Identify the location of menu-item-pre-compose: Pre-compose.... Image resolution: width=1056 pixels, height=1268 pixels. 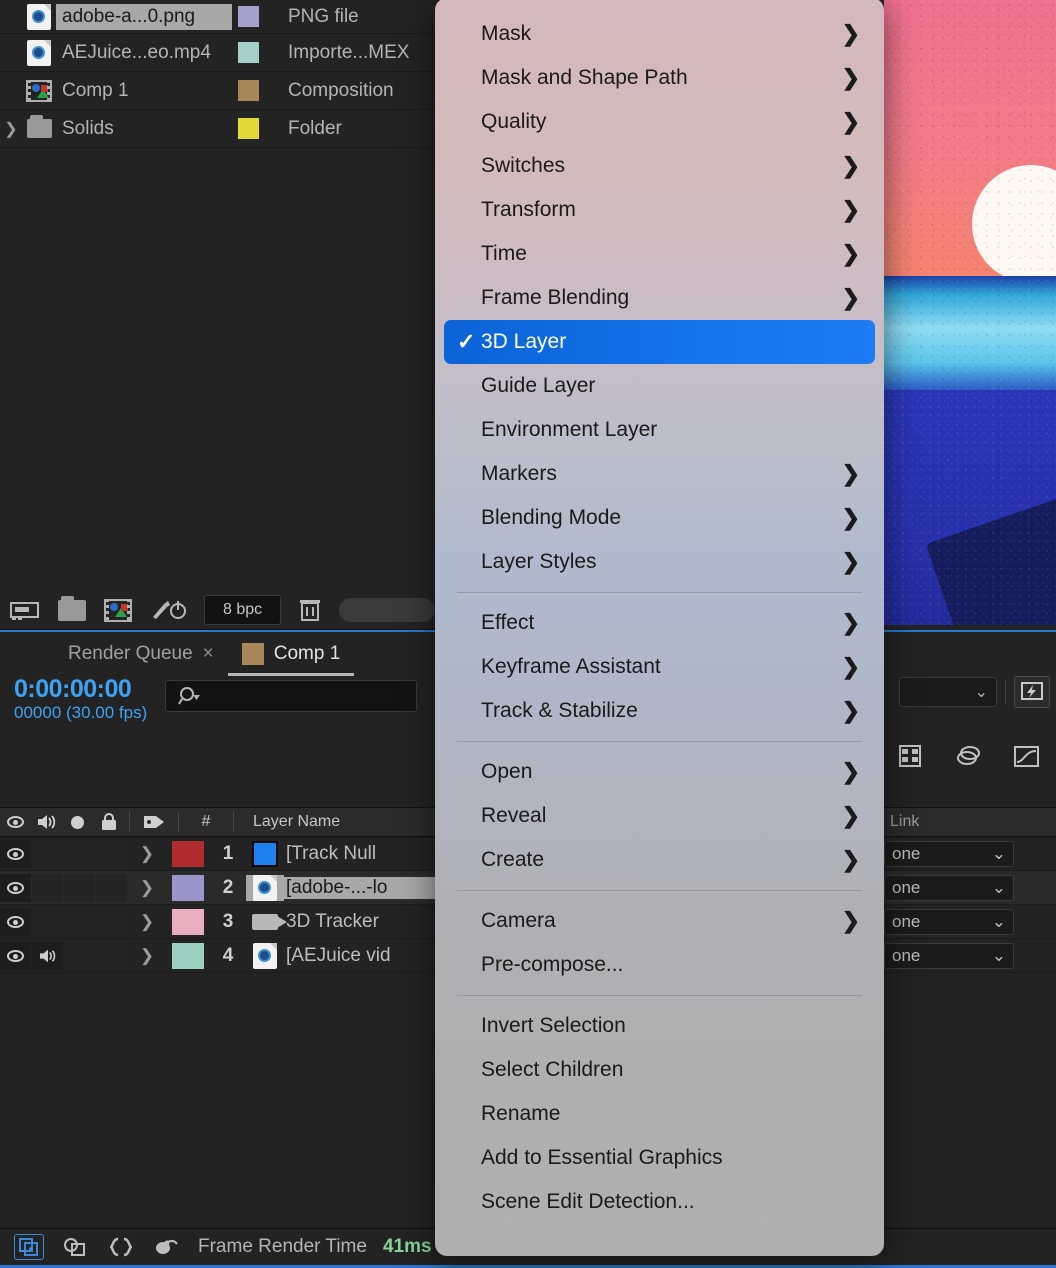
(659, 965).